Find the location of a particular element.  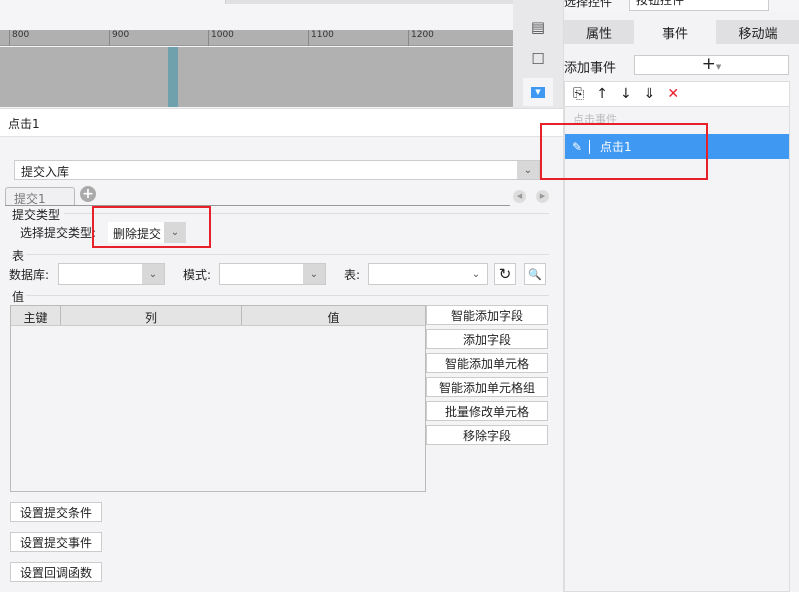

schema-select: ⌄ is located at coordinates (272, 274).